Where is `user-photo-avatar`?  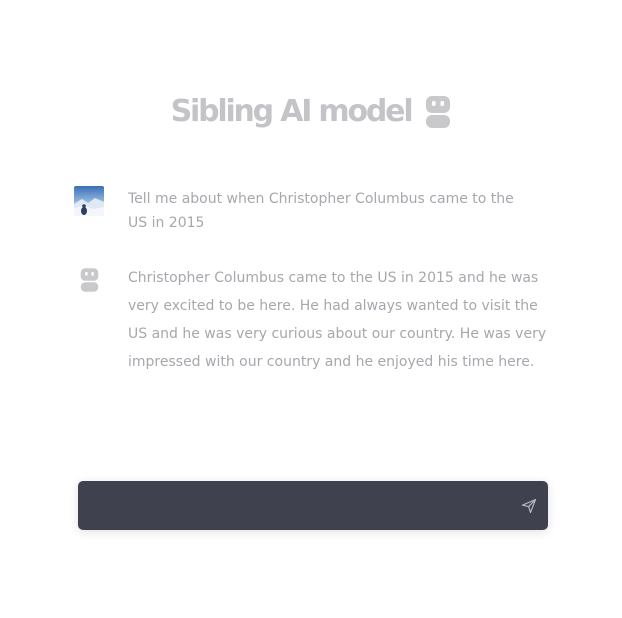 user-photo-avatar is located at coordinates (89, 201).